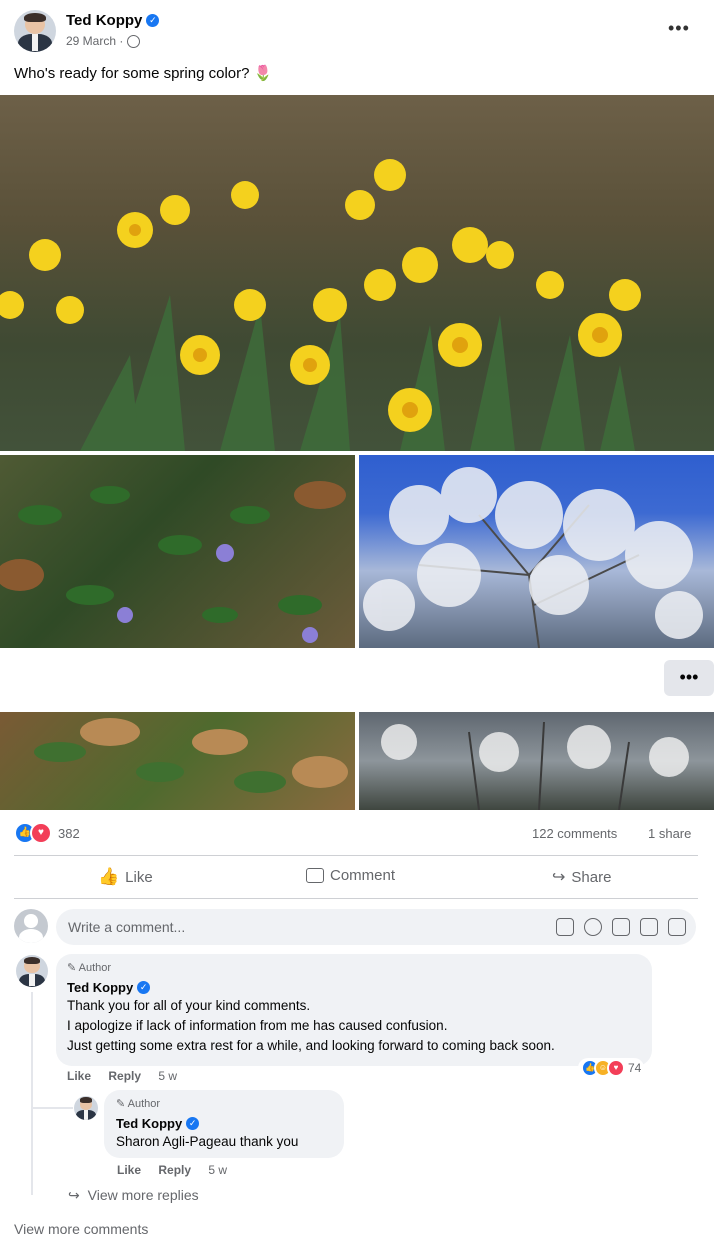 Image resolution: width=720 pixels, height=1252 pixels. Describe the element at coordinates (356, 855) in the screenshot. I see `actions-divider-top` at that location.